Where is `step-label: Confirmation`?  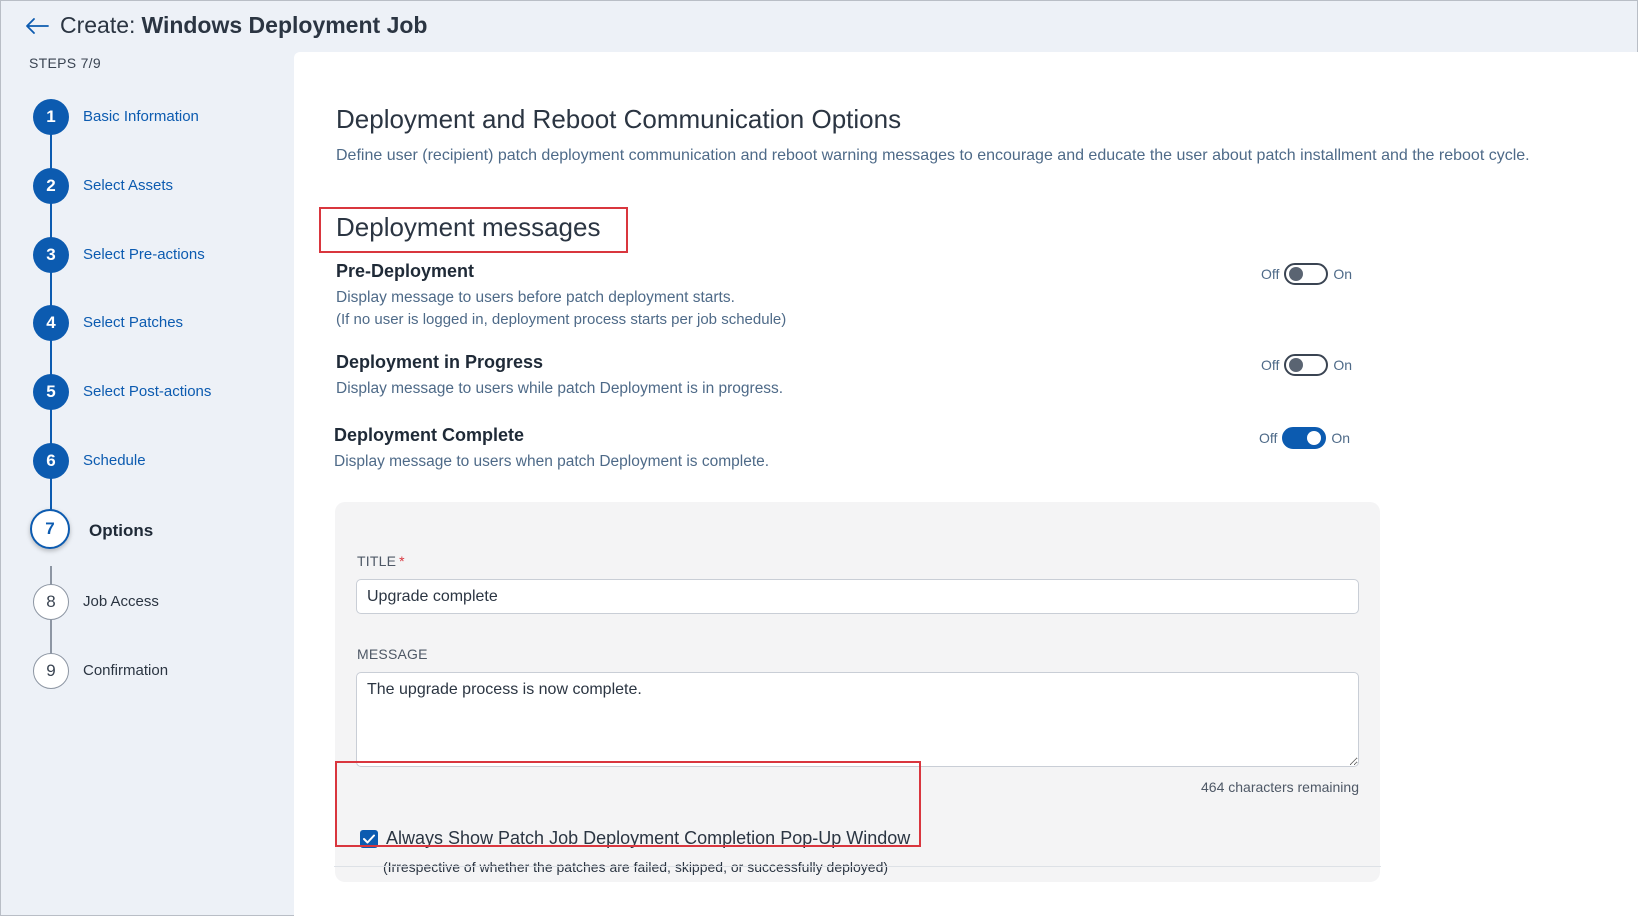 step-label: Confirmation is located at coordinates (126, 670).